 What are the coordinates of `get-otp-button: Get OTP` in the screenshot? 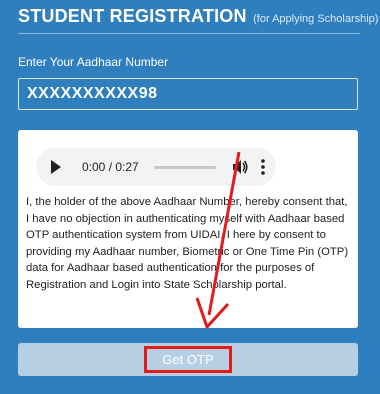 It's located at (188, 359).